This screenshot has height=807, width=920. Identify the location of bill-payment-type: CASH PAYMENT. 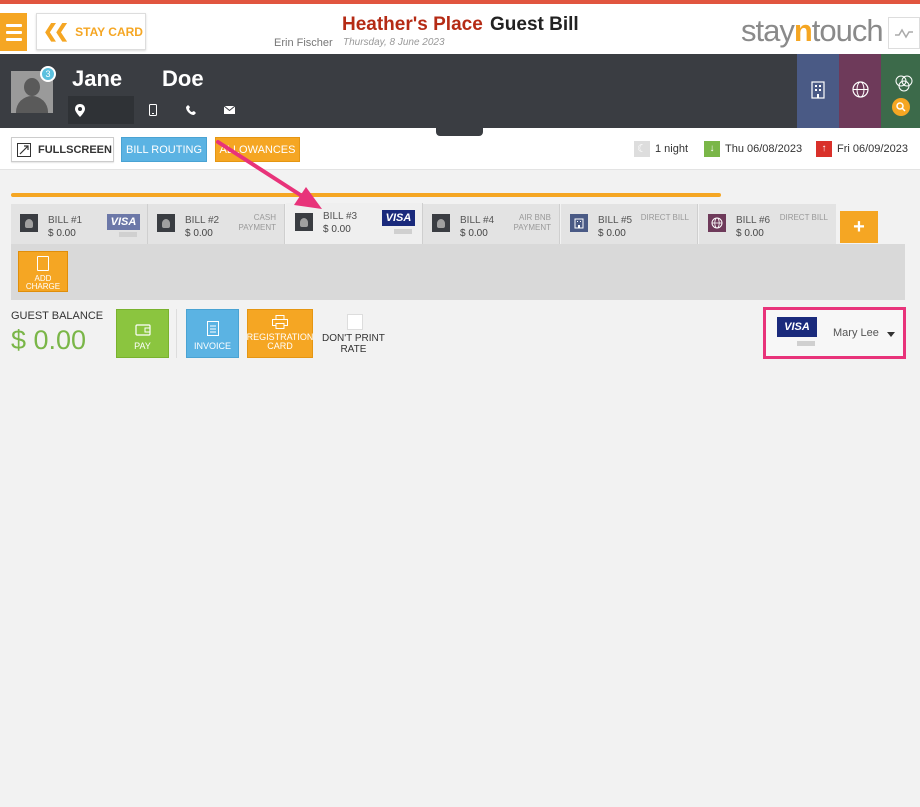
(257, 222).